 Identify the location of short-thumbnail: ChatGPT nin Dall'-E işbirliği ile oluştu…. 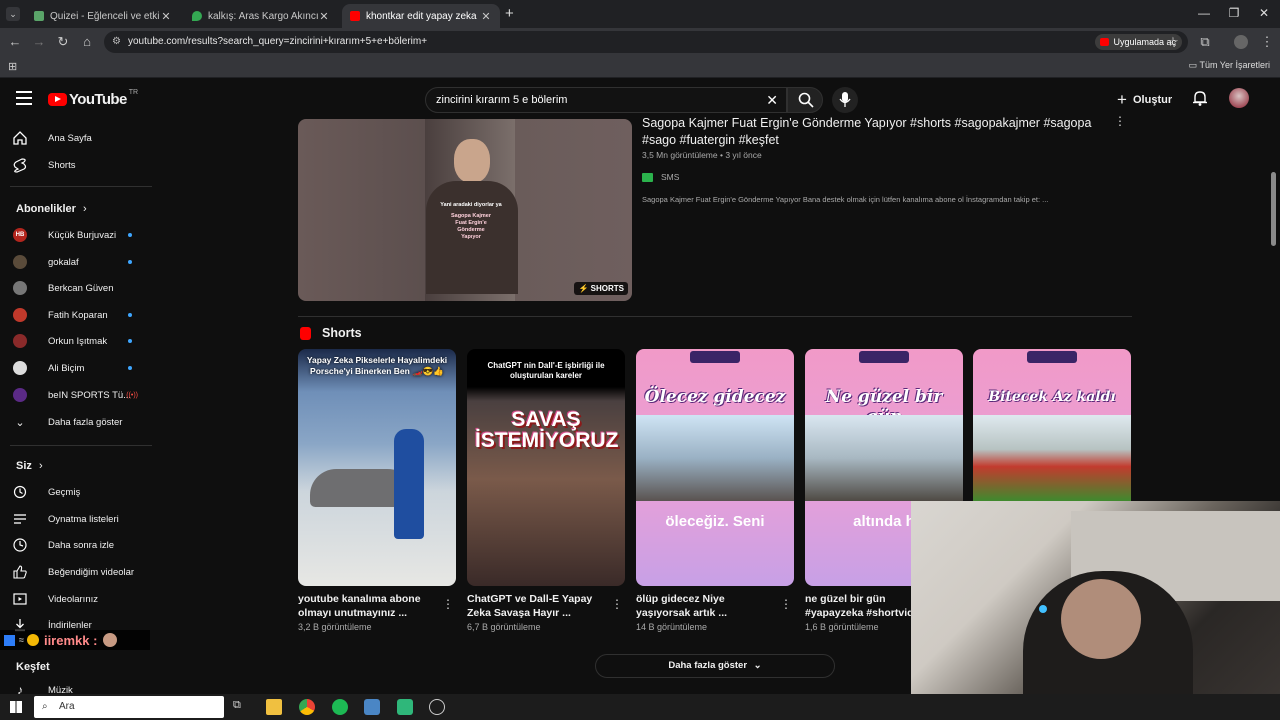
(546, 467).